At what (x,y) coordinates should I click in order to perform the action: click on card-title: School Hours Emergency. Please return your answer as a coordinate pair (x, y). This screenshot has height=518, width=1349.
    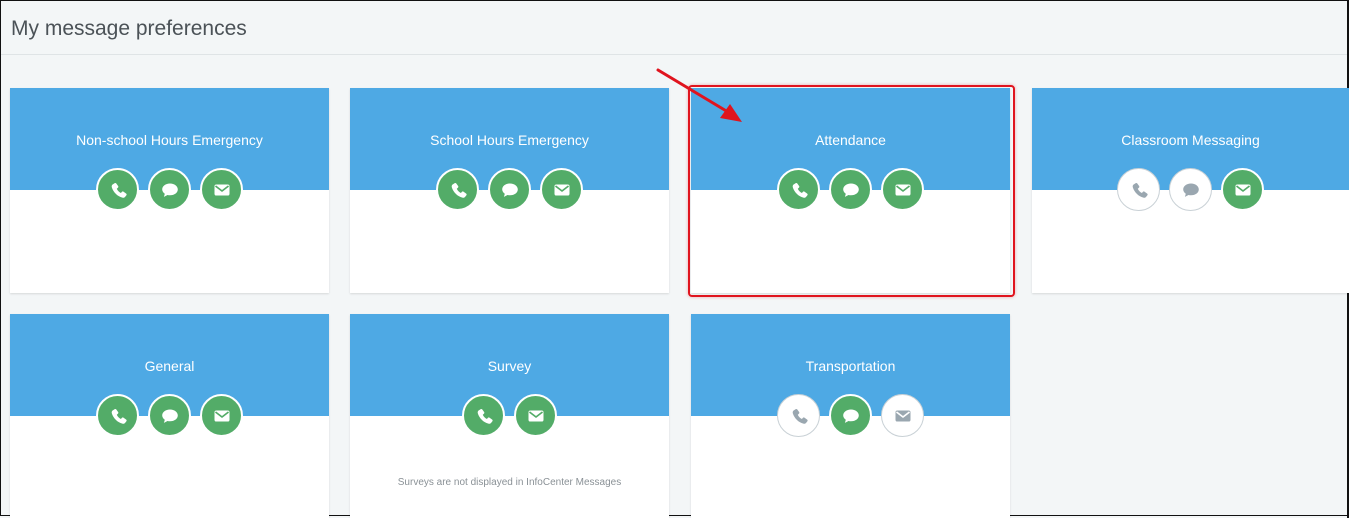
    Looking at the image, I should click on (509, 140).